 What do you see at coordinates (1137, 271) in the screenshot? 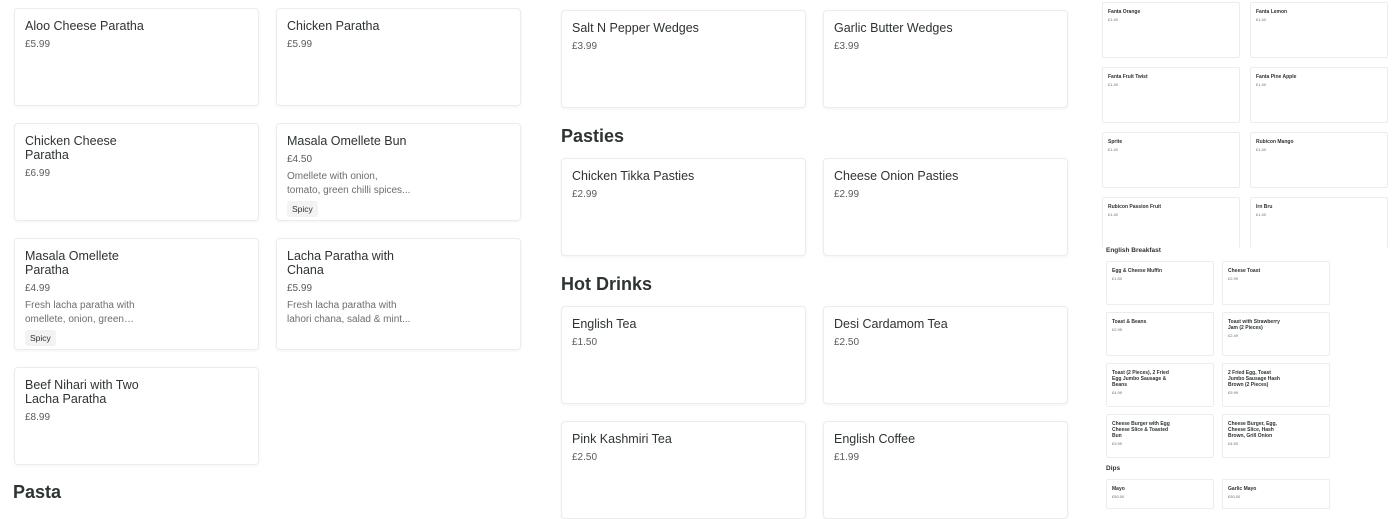
I see `item-name: Egg & Cheese Muffin` at bounding box center [1137, 271].